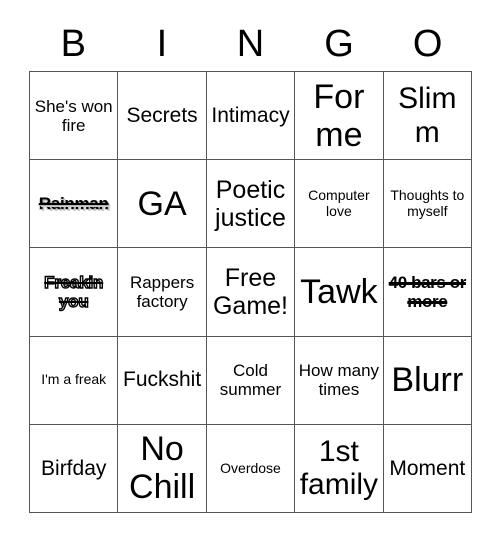  I want to click on bingo-cell-label: How many times, so click(339, 380).